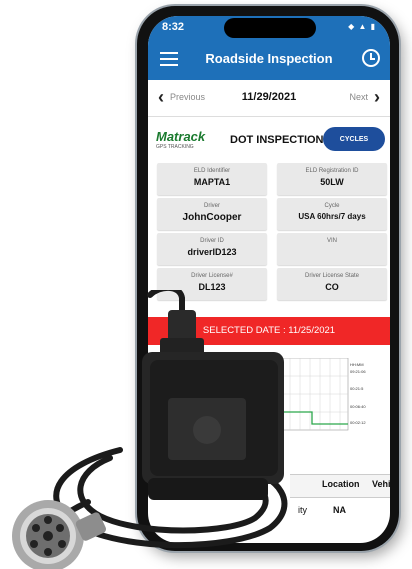 Image resolution: width=412 pixels, height=569 pixels. I want to click on card-driver-id: Driver ID driverID123, so click(212, 249).